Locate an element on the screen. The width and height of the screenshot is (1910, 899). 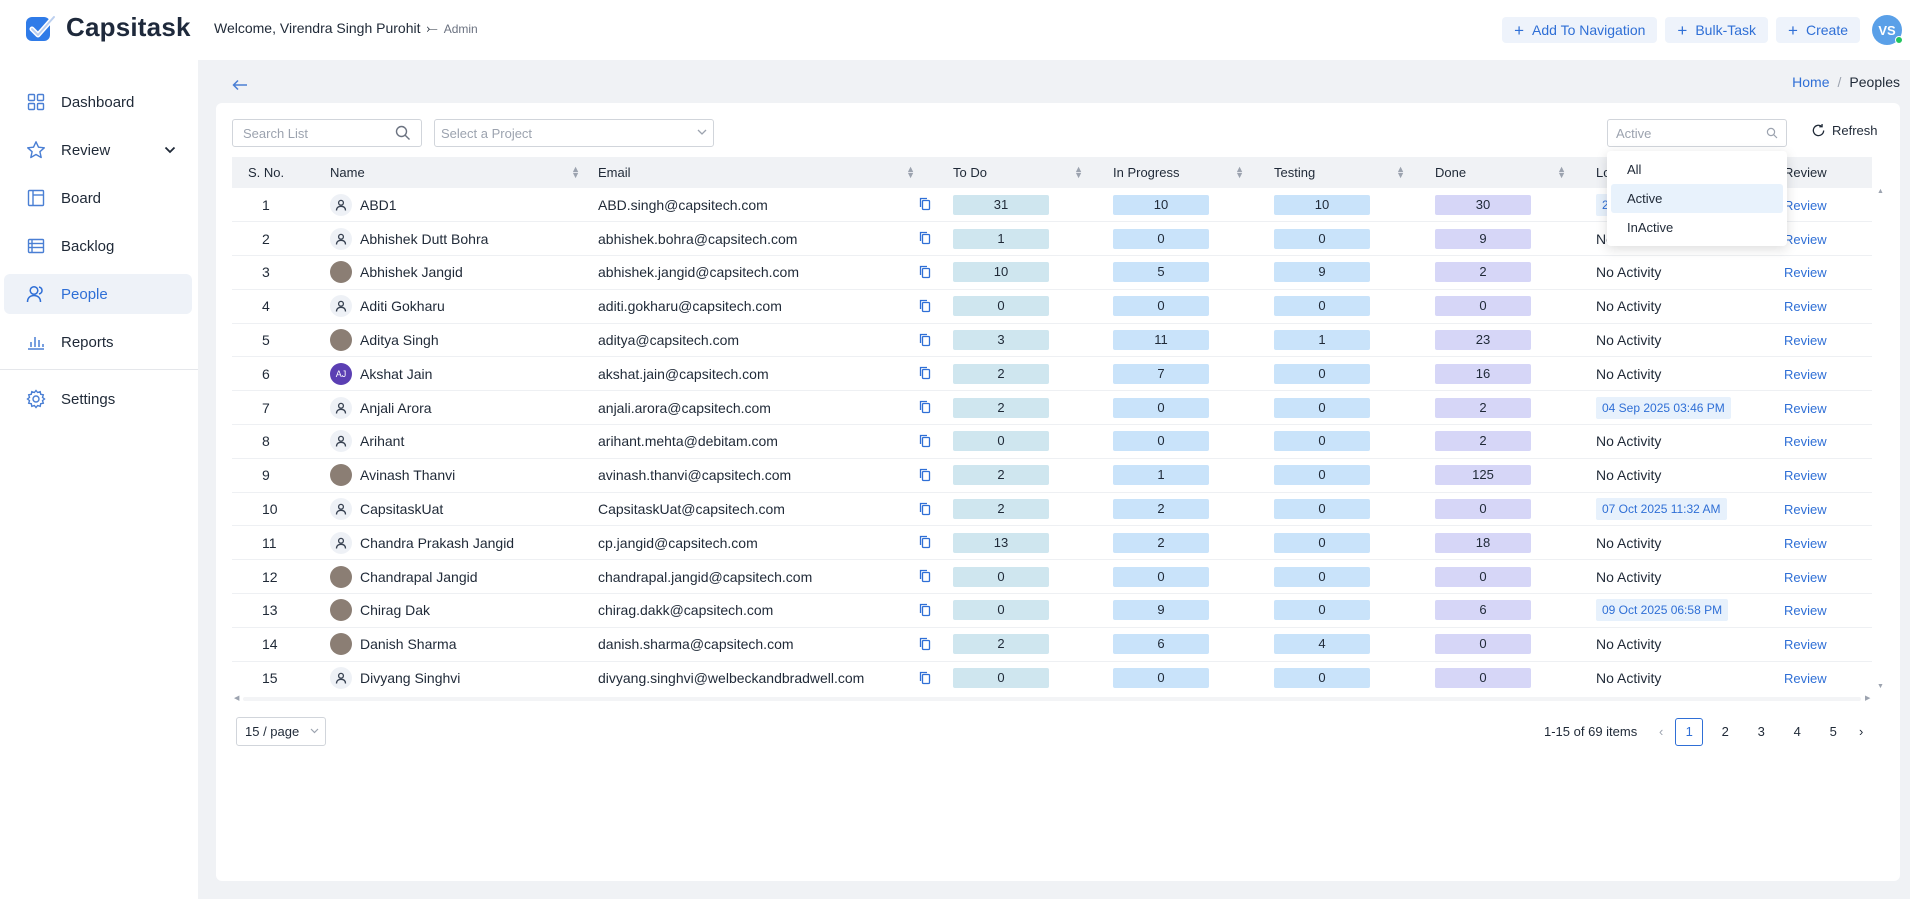
bulk-task-button: + Bulk-Task is located at coordinates (1717, 30).